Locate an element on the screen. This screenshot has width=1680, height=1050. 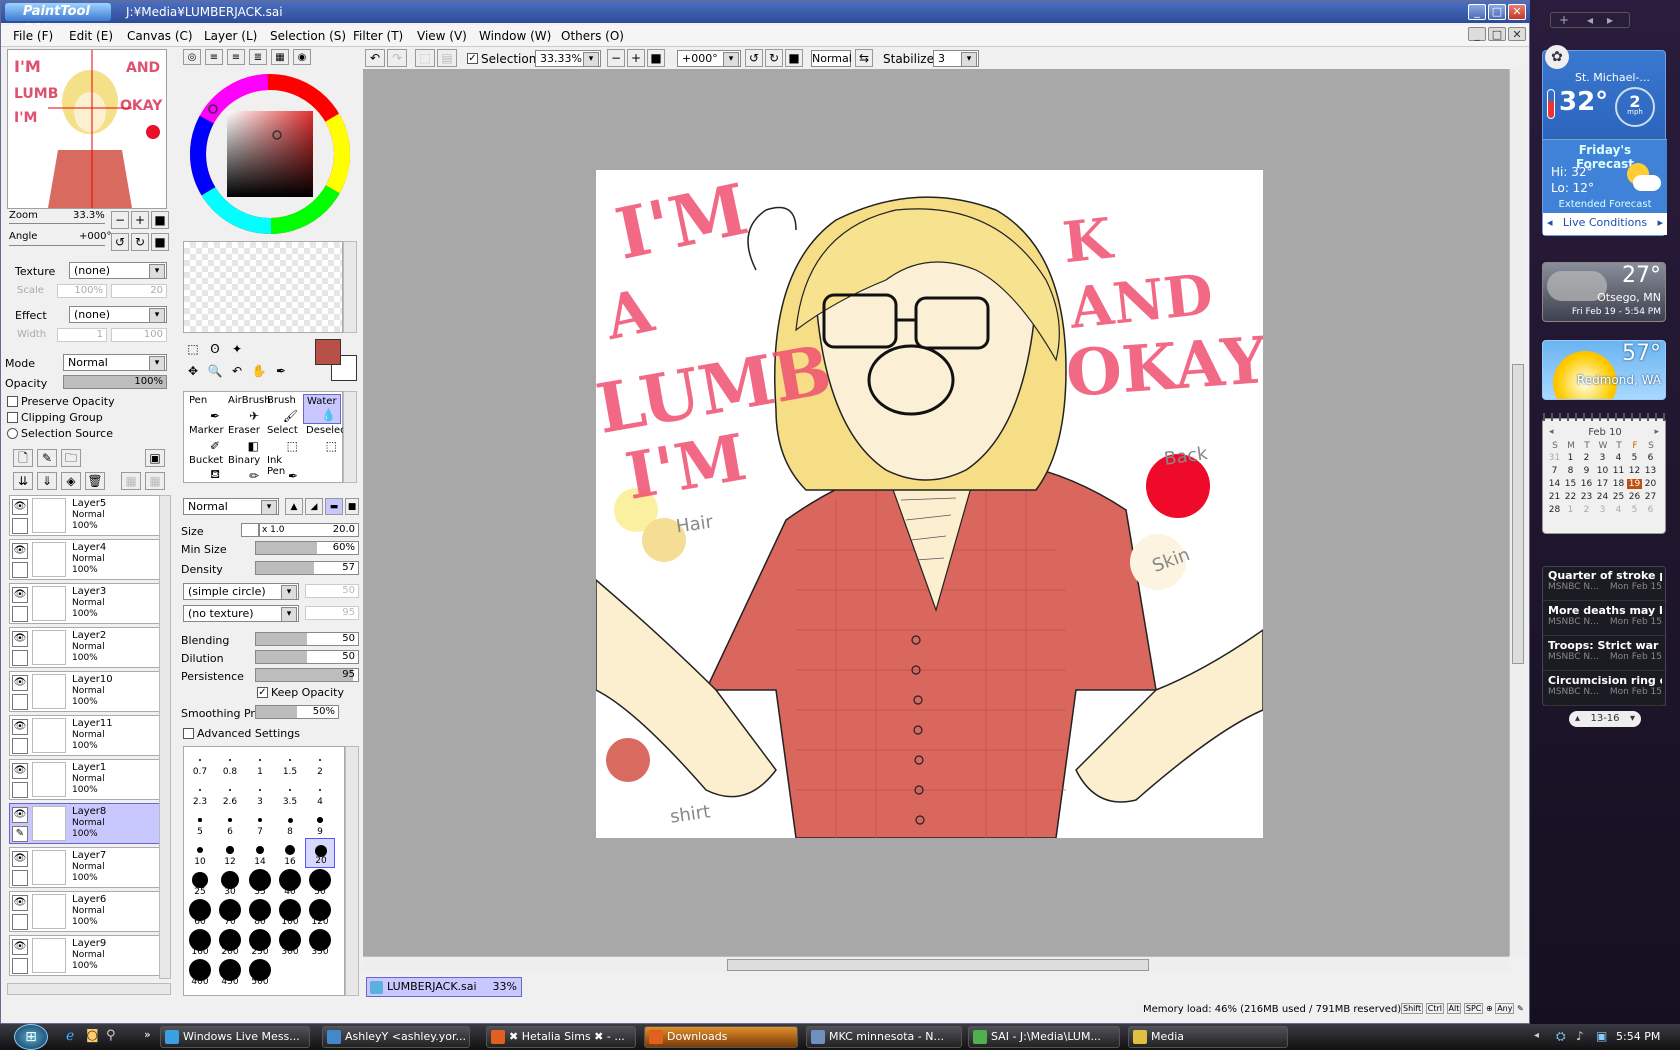
transfer-down-button: ⇊ is located at coordinates (23, 481).